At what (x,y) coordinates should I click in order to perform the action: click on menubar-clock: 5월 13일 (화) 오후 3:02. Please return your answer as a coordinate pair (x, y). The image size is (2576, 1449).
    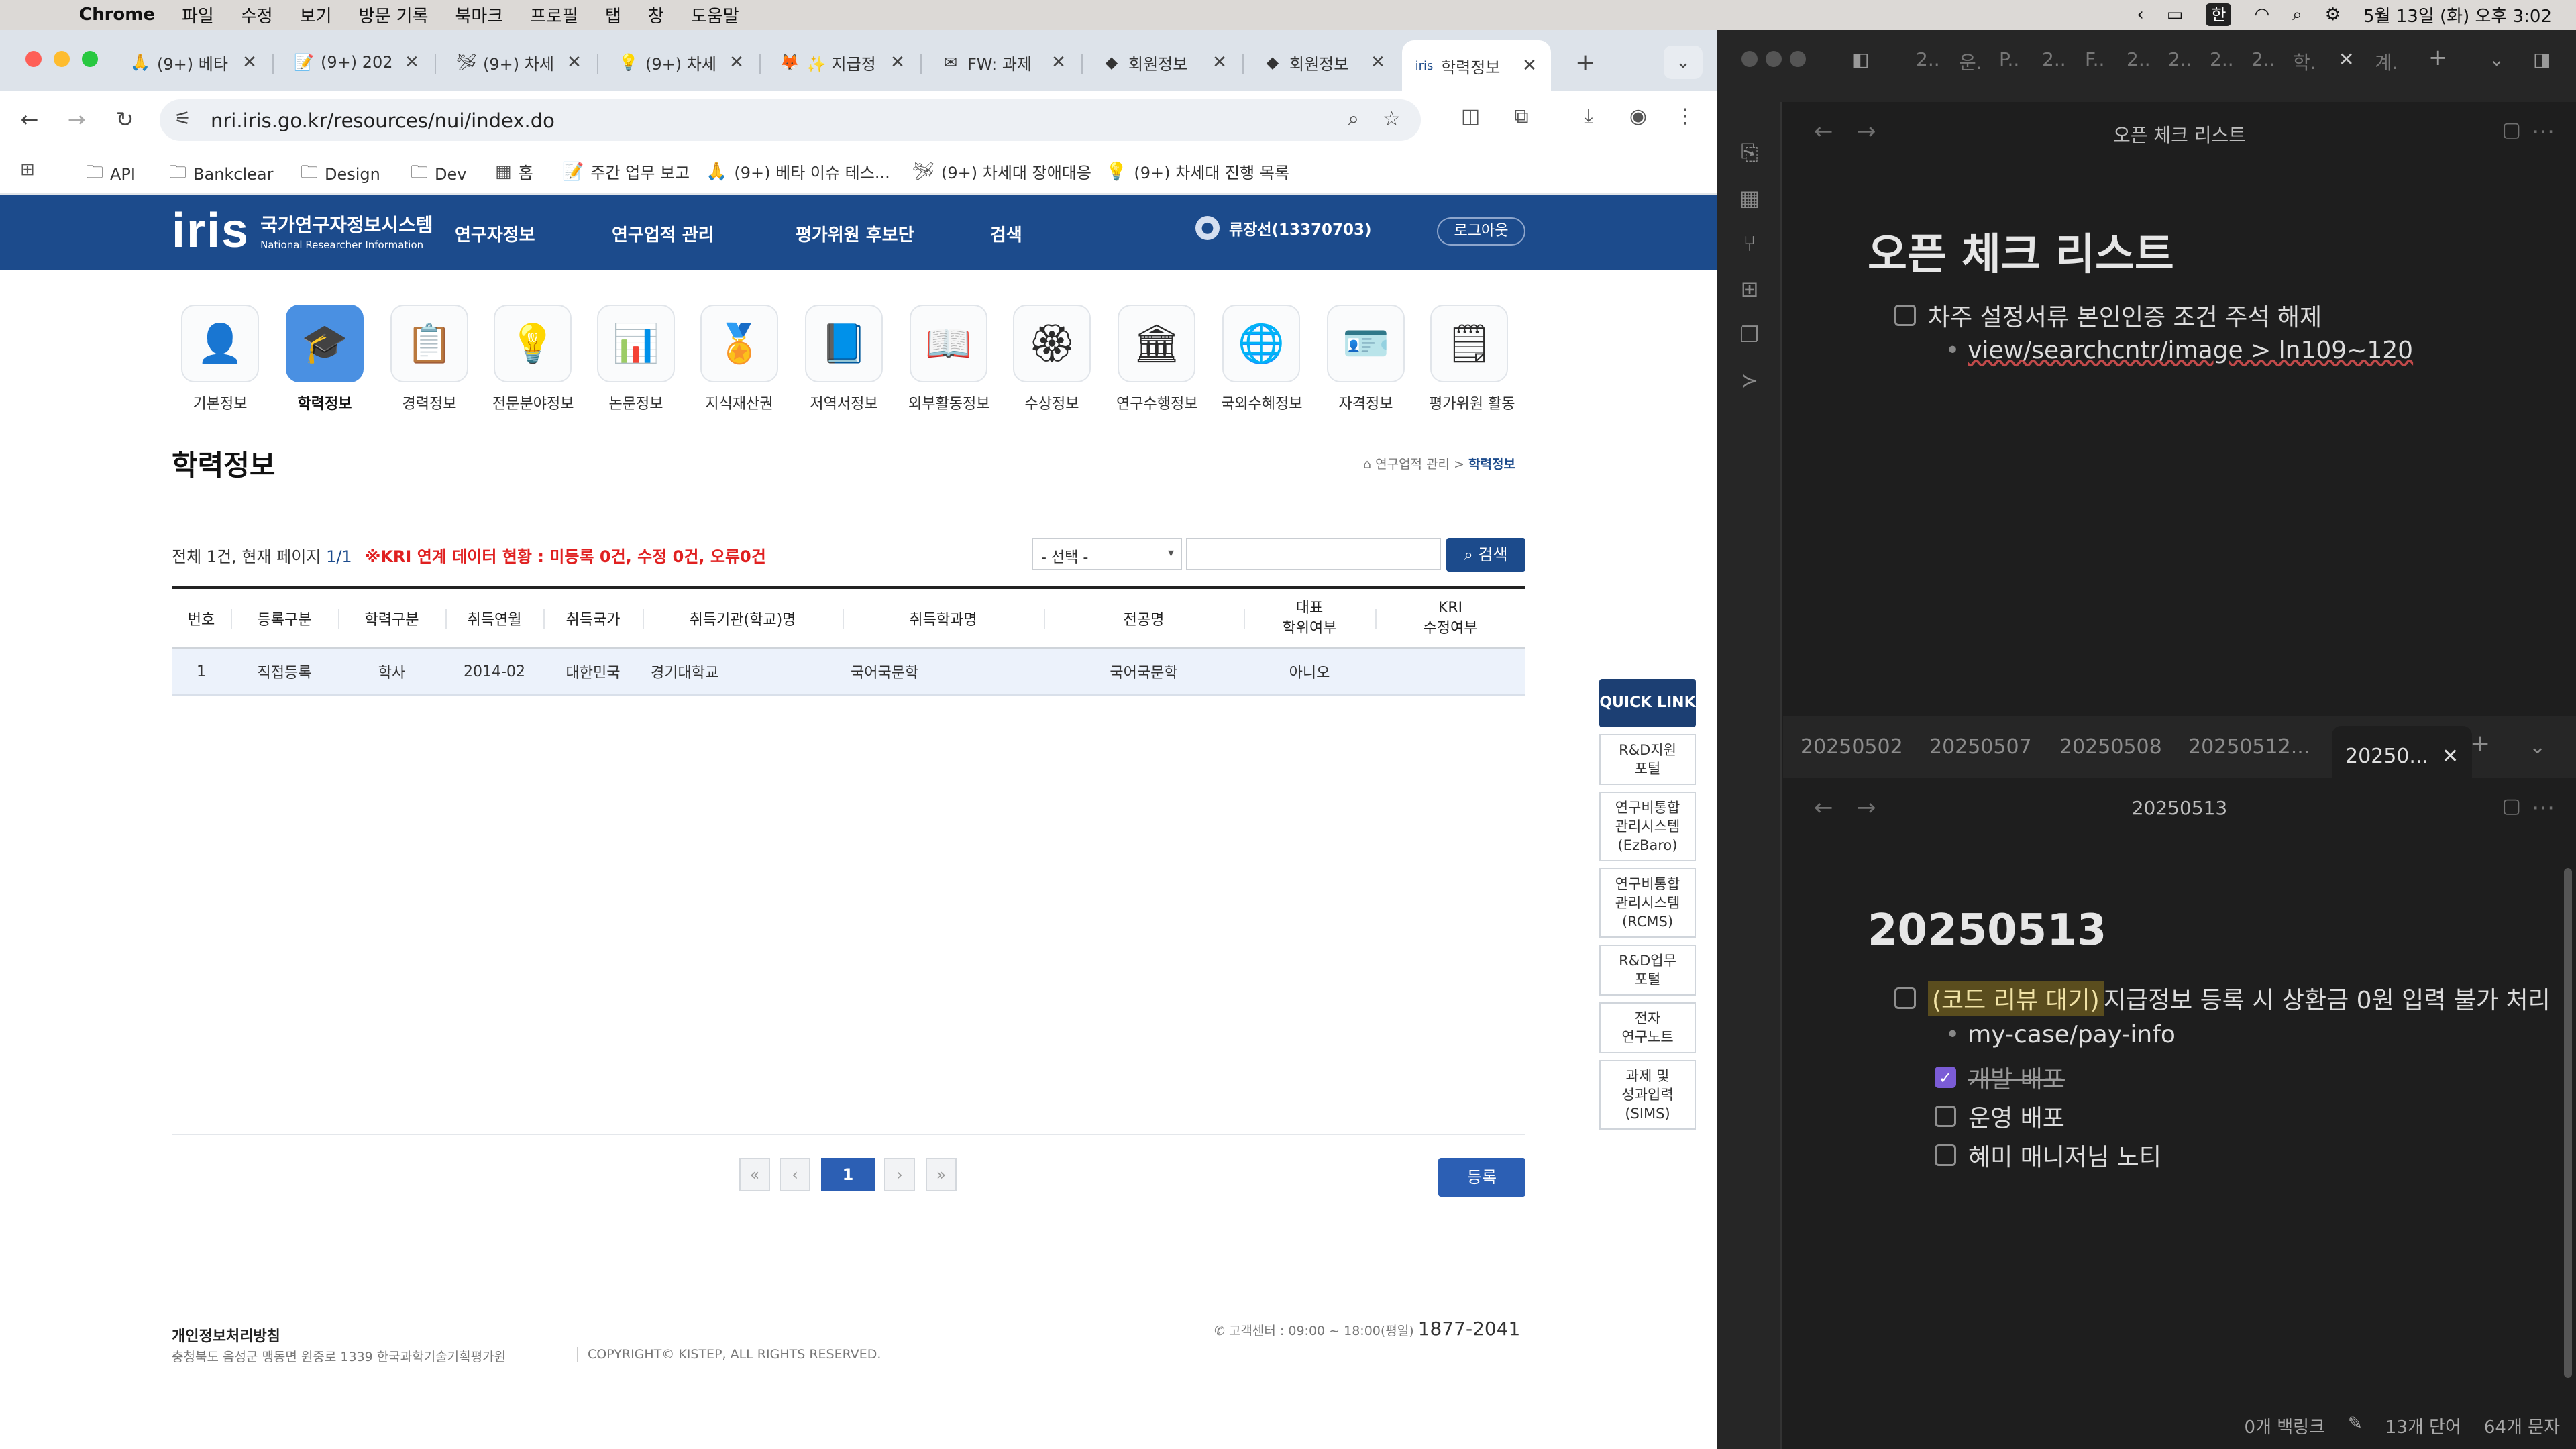
    Looking at the image, I should click on (2457, 15).